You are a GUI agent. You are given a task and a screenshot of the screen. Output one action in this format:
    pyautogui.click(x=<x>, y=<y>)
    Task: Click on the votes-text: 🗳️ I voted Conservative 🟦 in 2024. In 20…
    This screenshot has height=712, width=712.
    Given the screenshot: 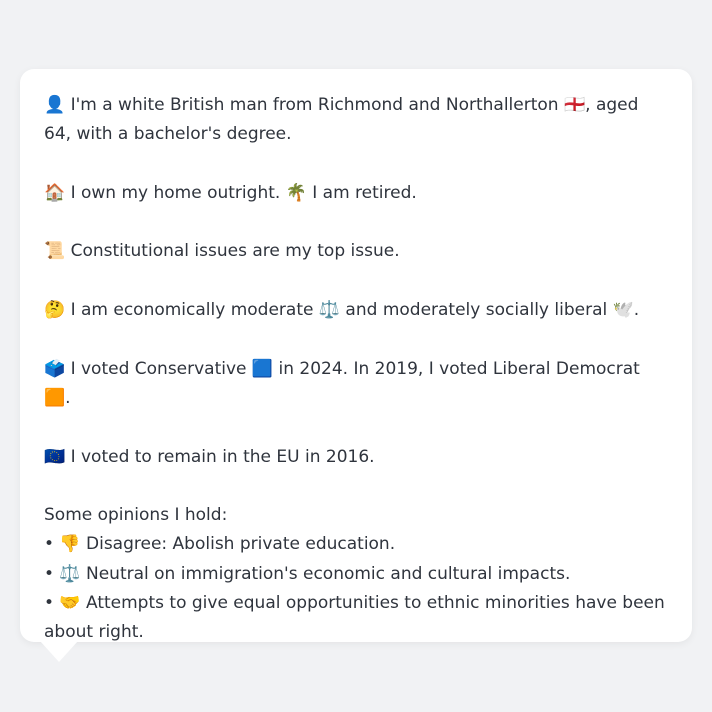 What is the action you would take?
    pyautogui.click(x=342, y=383)
    